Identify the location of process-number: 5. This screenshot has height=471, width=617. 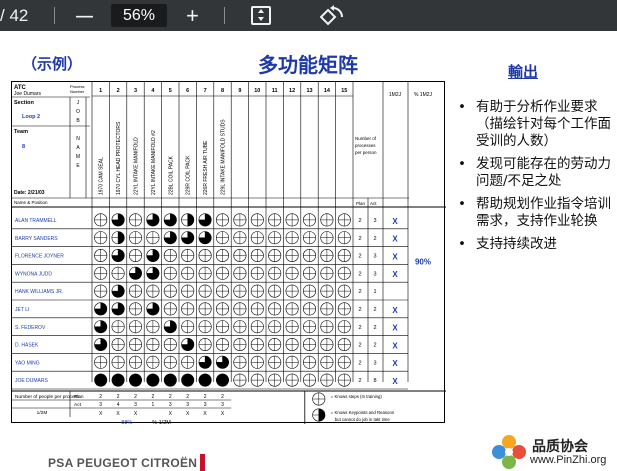
(170, 91).